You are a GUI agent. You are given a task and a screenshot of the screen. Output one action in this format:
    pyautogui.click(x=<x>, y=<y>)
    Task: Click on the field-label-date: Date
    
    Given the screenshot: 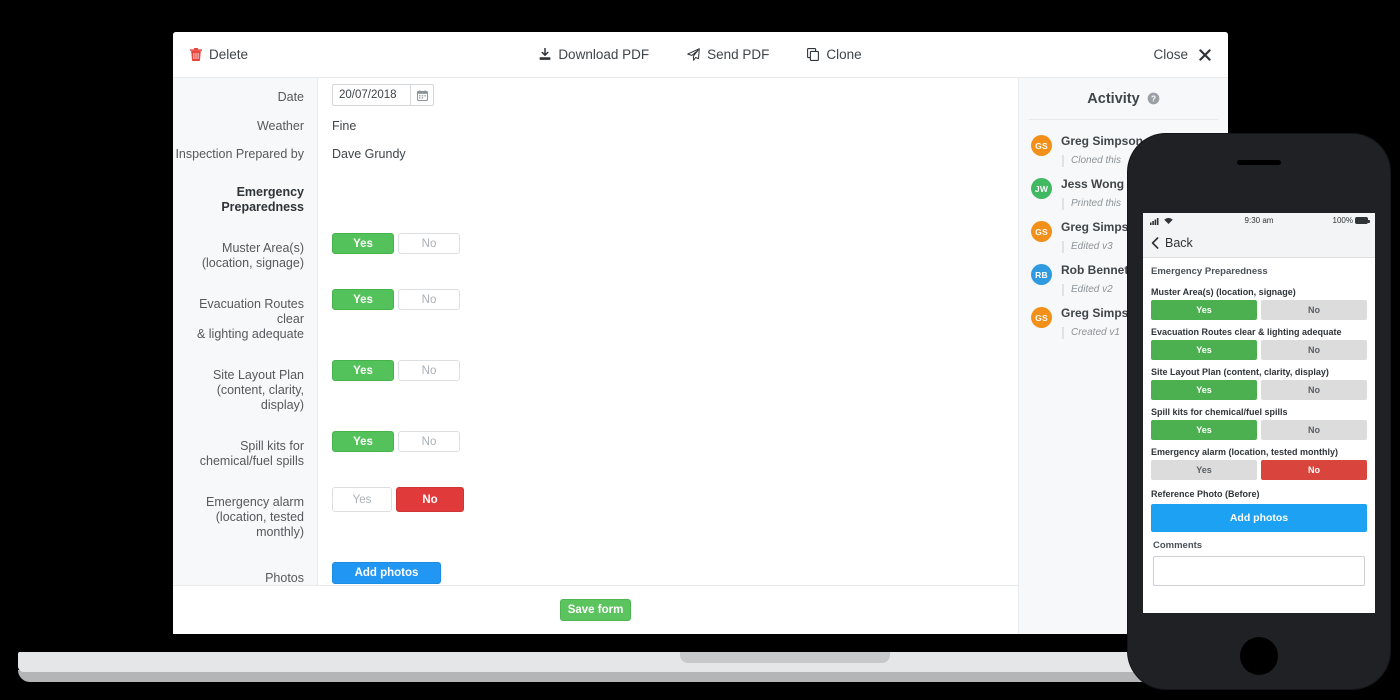 What is the action you would take?
    pyautogui.click(x=245, y=92)
    